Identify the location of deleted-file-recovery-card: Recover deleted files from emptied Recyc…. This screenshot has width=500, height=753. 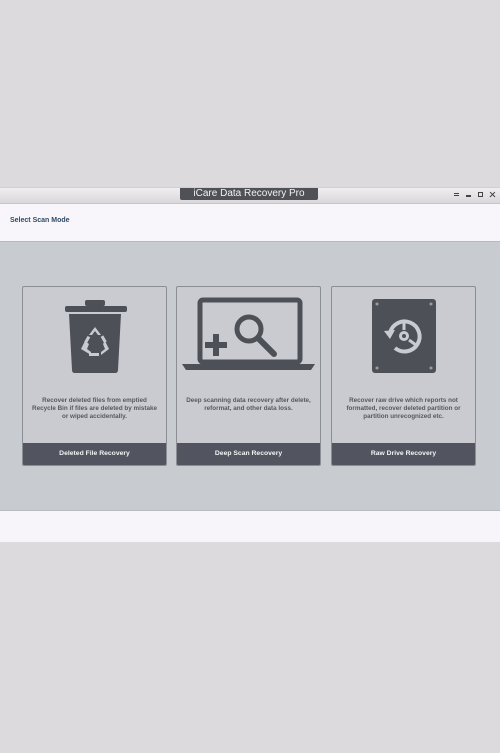
(94, 376).